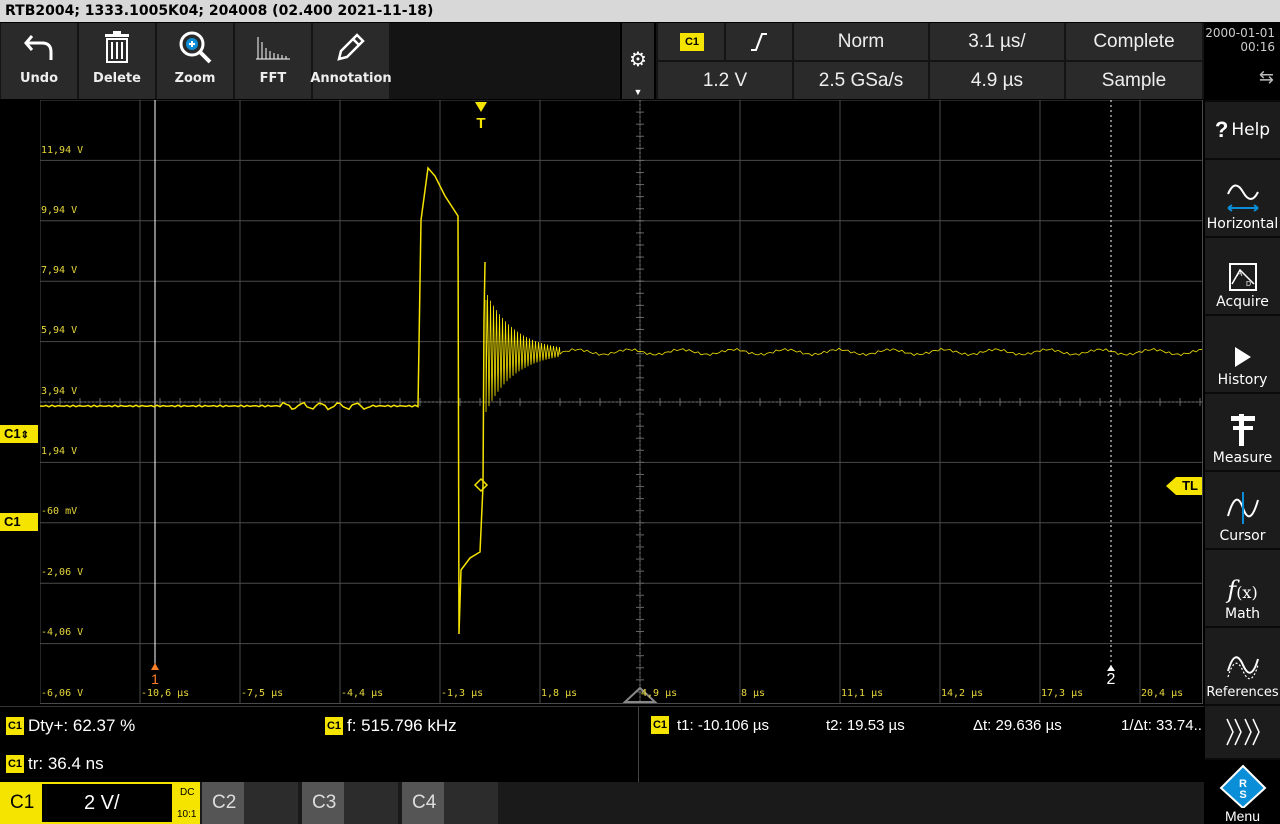 The image size is (1280, 824). I want to click on rising-edge-icon, so click(759, 41).